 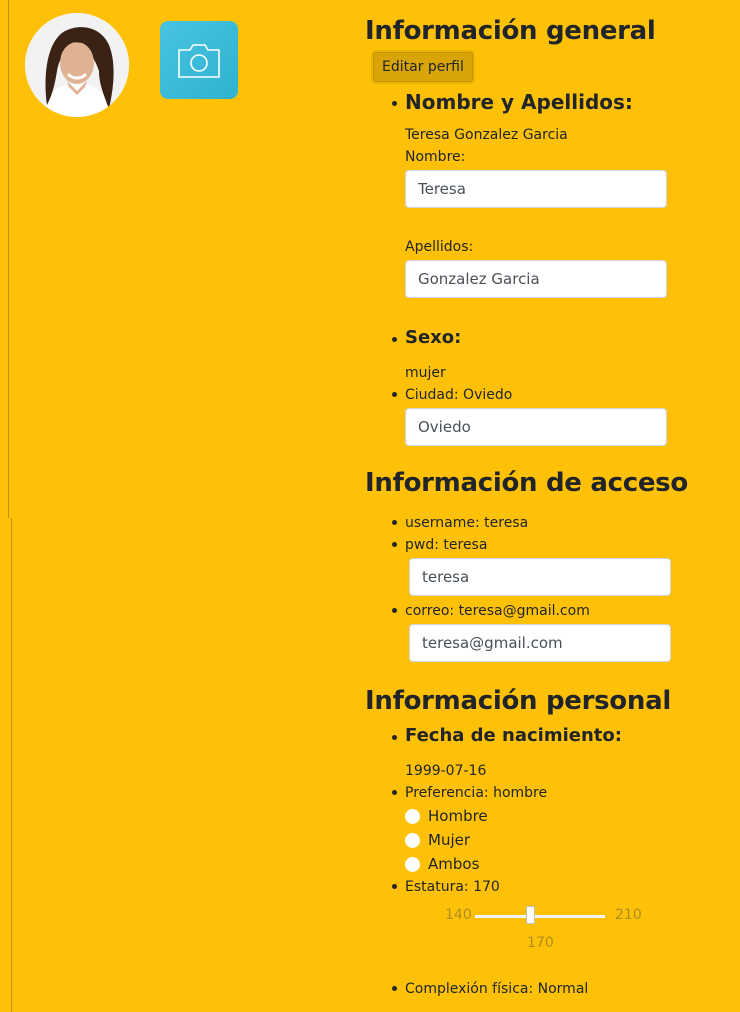 I want to click on pwd-input: teresa, so click(x=540, y=577).